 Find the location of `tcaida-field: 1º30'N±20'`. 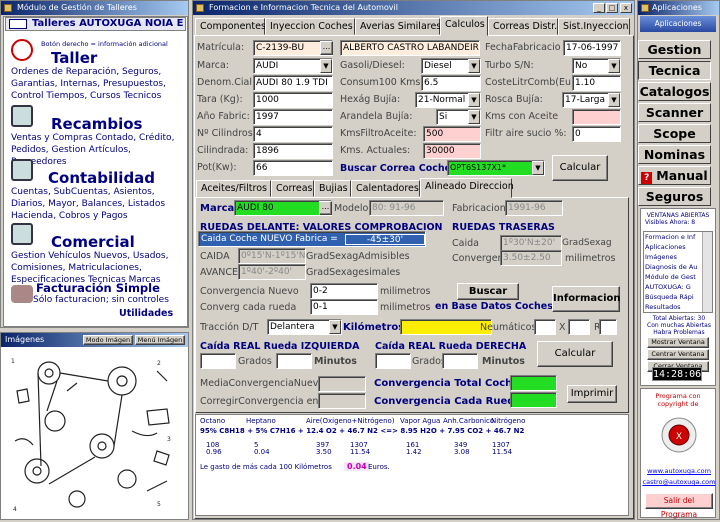

tcaida-field: 1º30'N±20' is located at coordinates (531, 243).